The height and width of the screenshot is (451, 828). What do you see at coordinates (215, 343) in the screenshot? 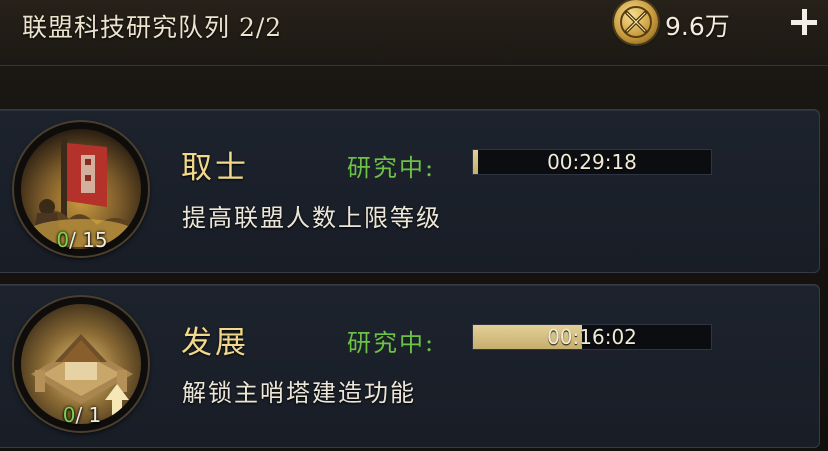
I see `tech-name: 发展` at bounding box center [215, 343].